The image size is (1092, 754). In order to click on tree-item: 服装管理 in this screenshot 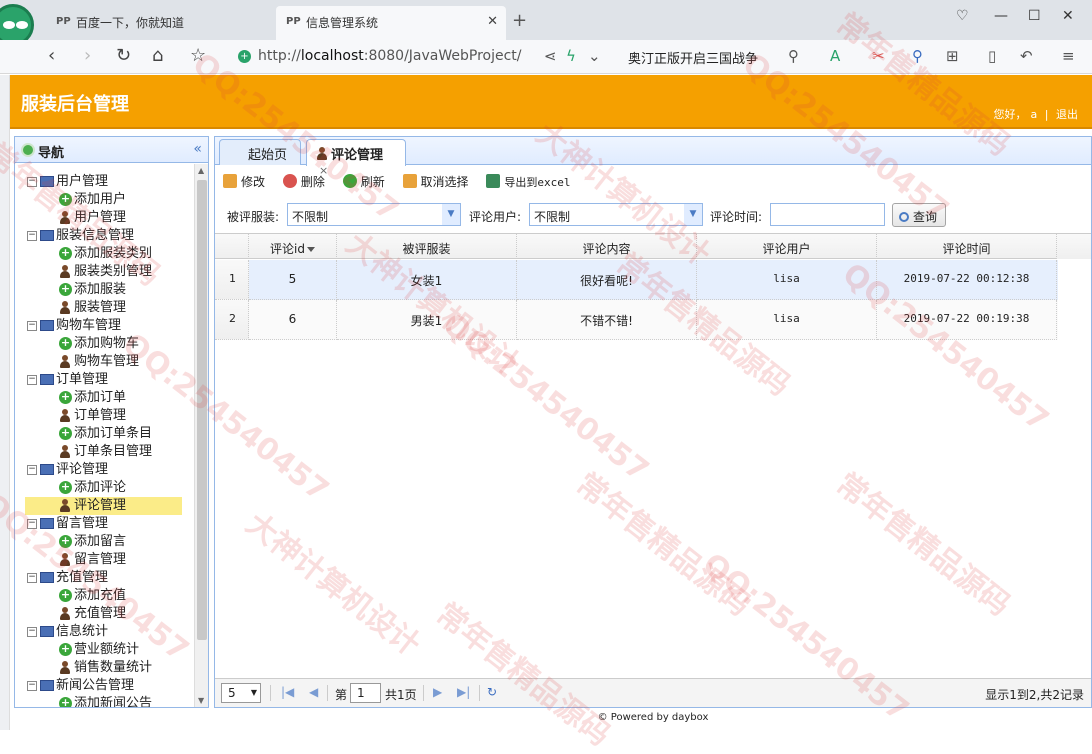, I will do `click(75, 308)`.